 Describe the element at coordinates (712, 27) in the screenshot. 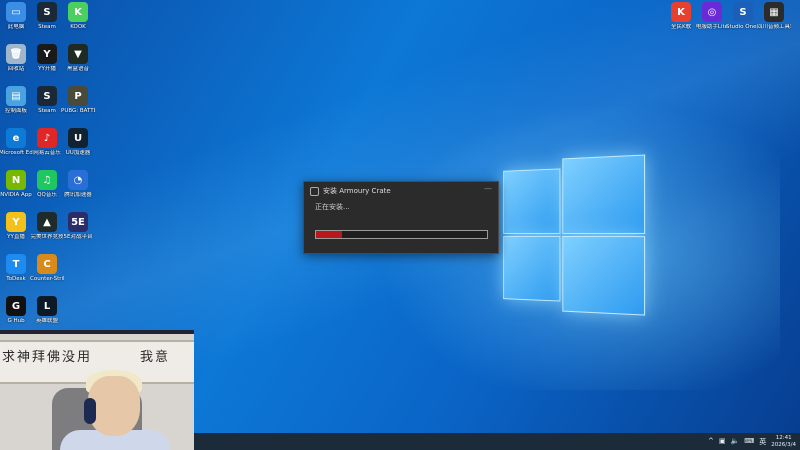

I see `desktop-icon-label: 电服助手Lite` at that location.